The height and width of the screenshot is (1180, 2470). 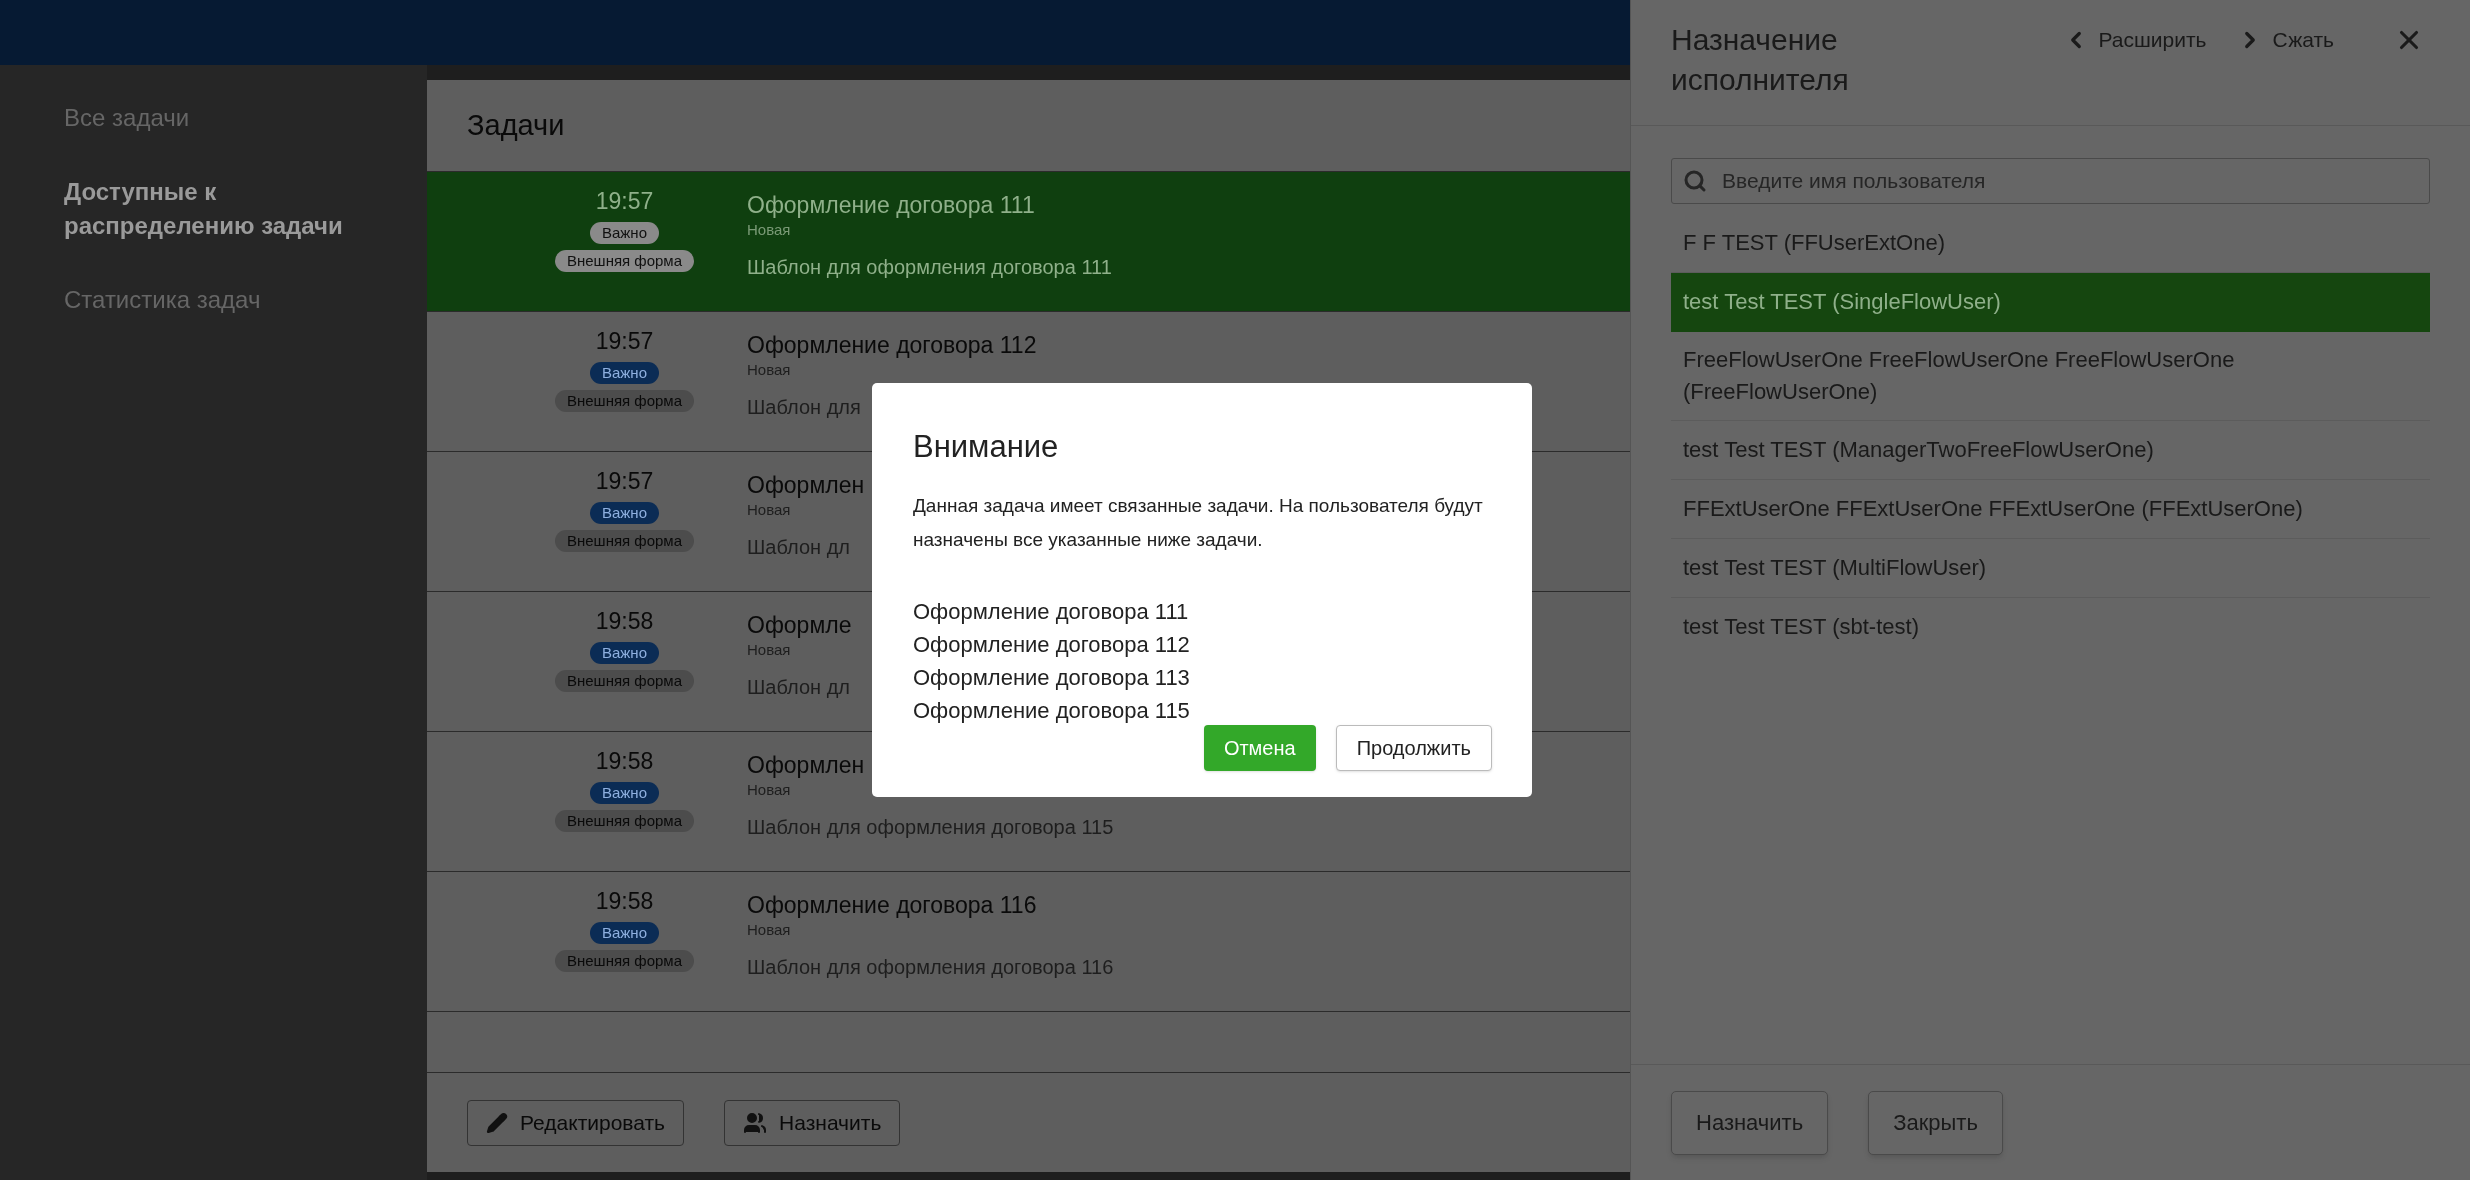 What do you see at coordinates (1760, 60) in the screenshot?
I see `panel-title: Назначение исполнителя` at bounding box center [1760, 60].